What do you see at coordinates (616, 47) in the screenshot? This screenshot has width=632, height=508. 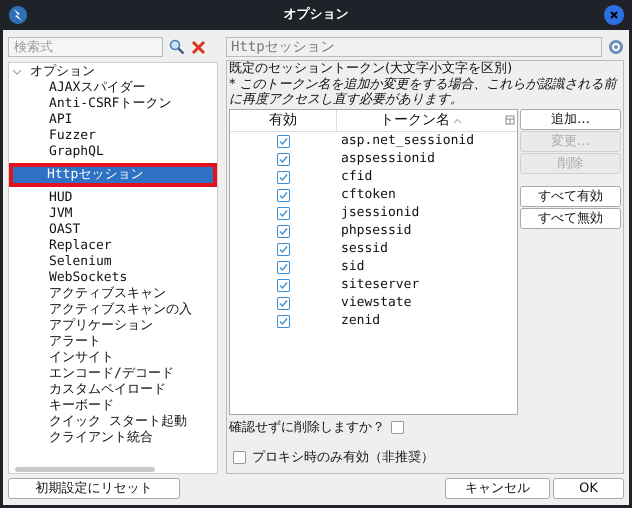 I see `help-icon` at bounding box center [616, 47].